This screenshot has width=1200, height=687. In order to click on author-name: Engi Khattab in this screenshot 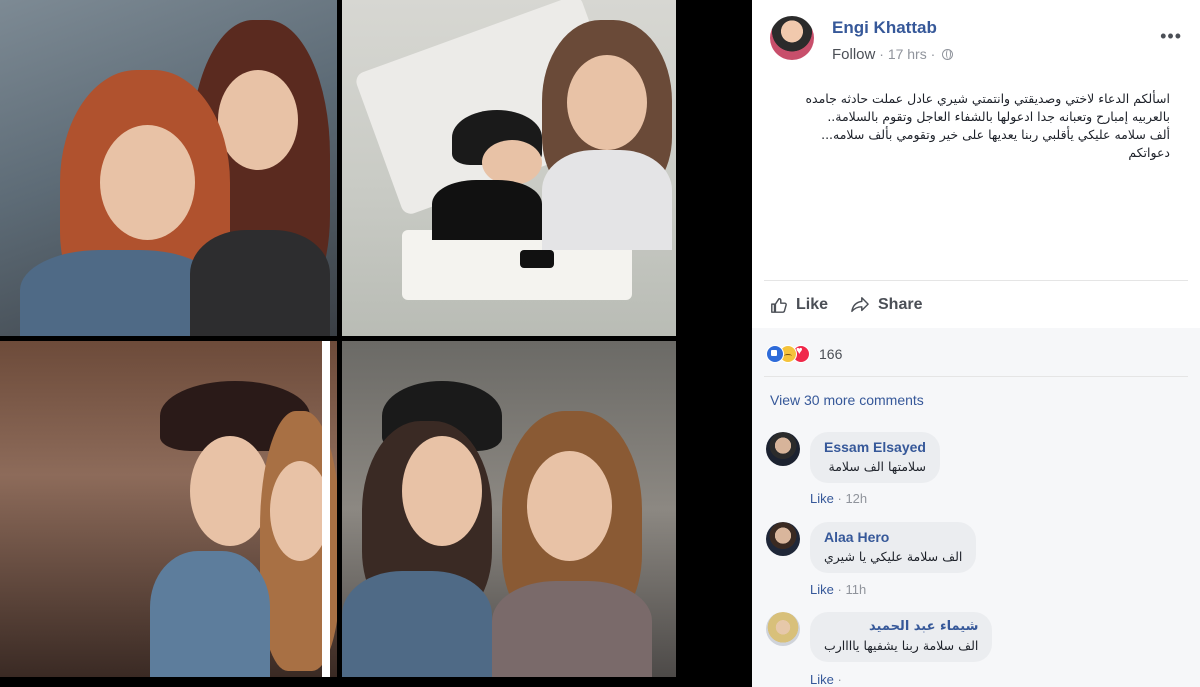, I will do `click(884, 28)`.